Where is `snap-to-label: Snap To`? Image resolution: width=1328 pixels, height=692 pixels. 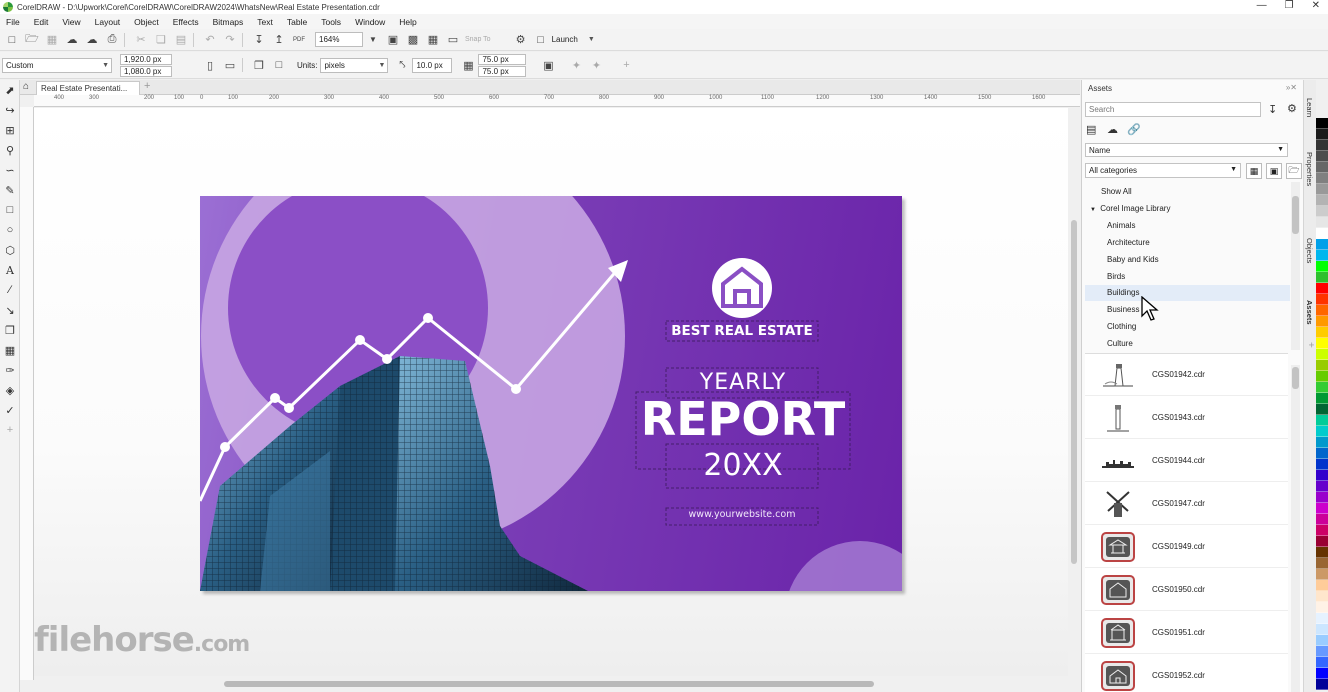
snap-to-label: Snap To is located at coordinates (478, 40).